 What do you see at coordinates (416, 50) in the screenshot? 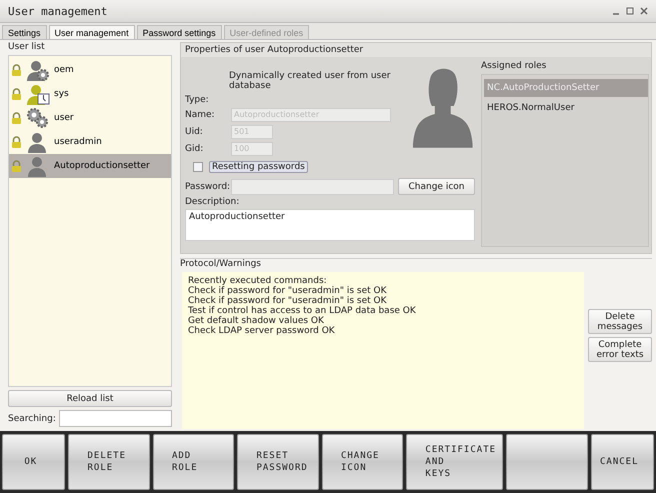
I see `panel-title: Properties of user Autoproductionsetter` at bounding box center [416, 50].